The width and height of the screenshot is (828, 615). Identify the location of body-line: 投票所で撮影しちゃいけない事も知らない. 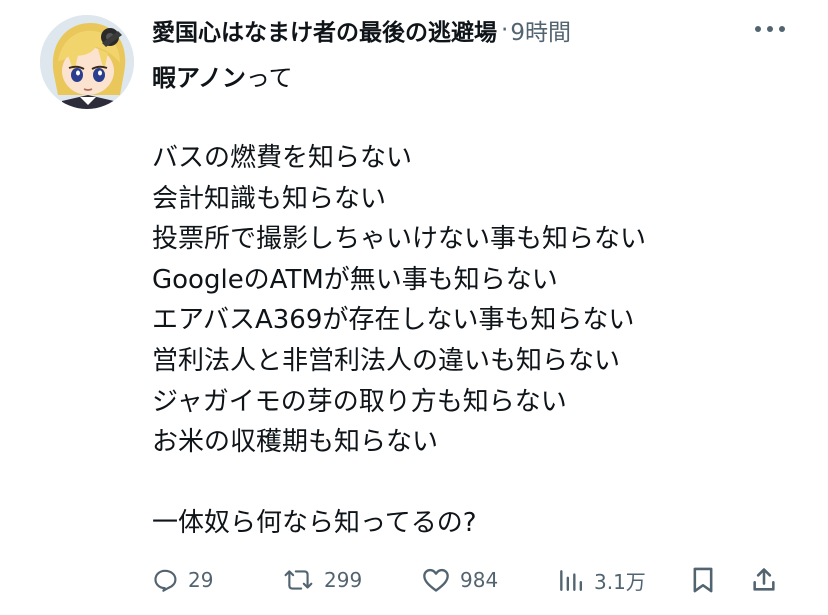
(399, 239).